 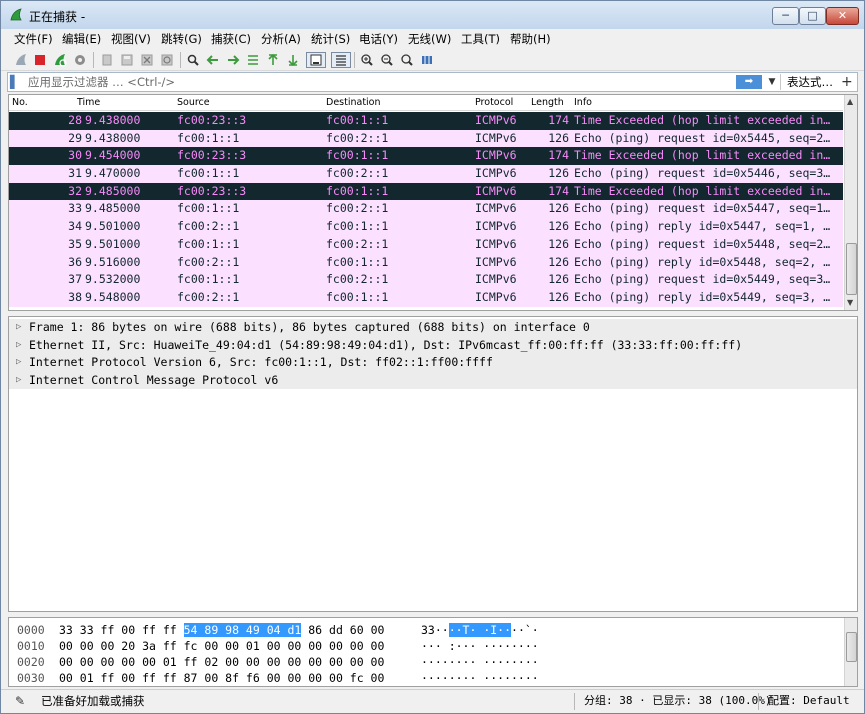 I want to click on first-packet-icon, so click(x=273, y=60).